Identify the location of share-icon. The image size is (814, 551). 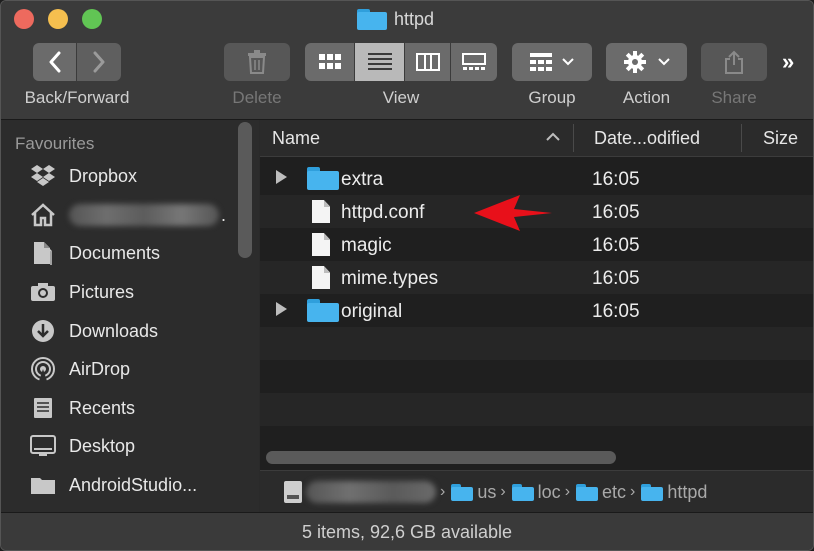
(734, 62).